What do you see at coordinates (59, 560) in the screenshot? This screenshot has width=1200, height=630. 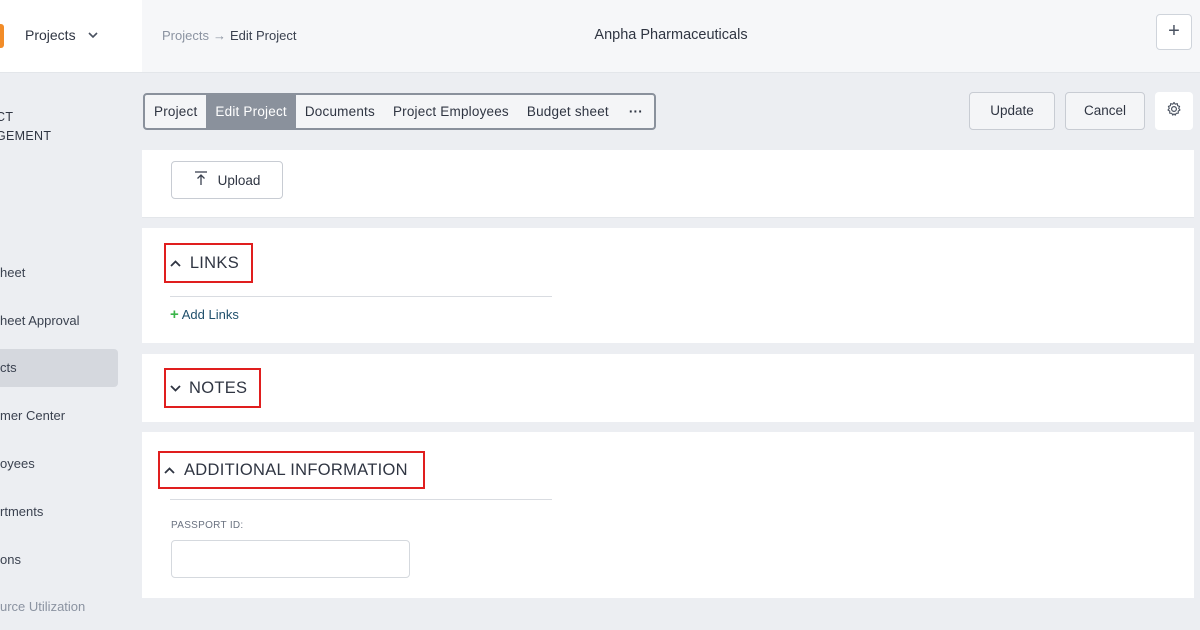 I see `sidebar-item-positions: ons` at bounding box center [59, 560].